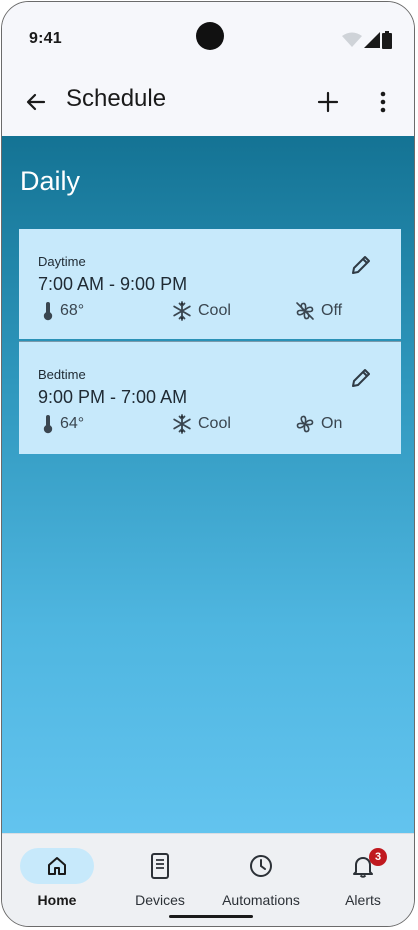 The height and width of the screenshot is (930, 418). I want to click on more-button, so click(383, 102).